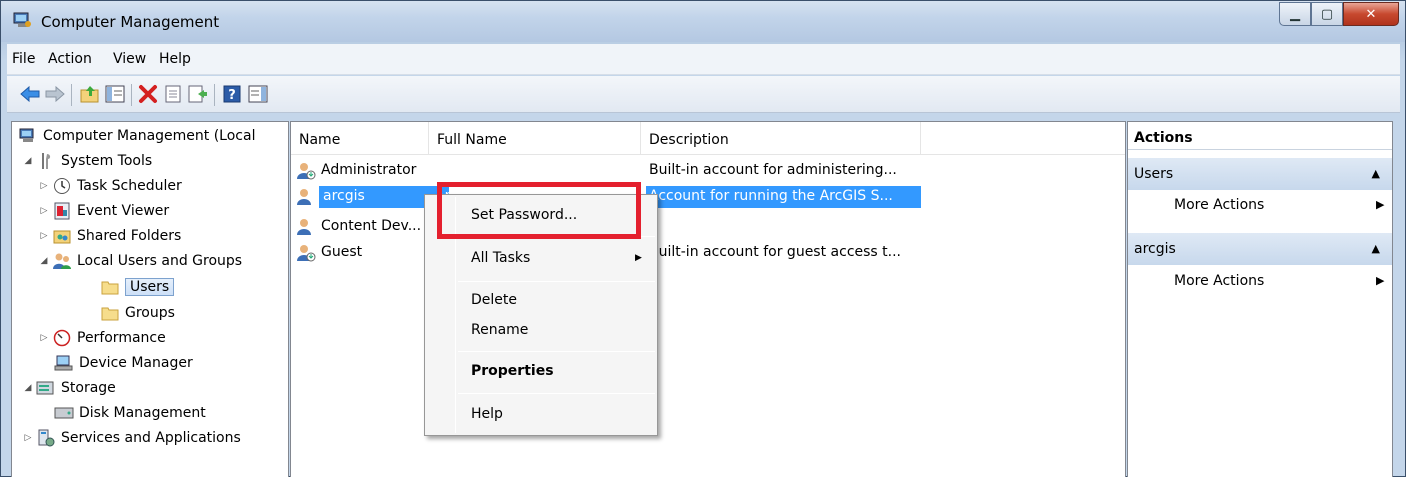 This screenshot has height=477, width=1406. Describe the element at coordinates (1260, 174) in the screenshot. I see `actions-group-users: Users ▲` at that location.